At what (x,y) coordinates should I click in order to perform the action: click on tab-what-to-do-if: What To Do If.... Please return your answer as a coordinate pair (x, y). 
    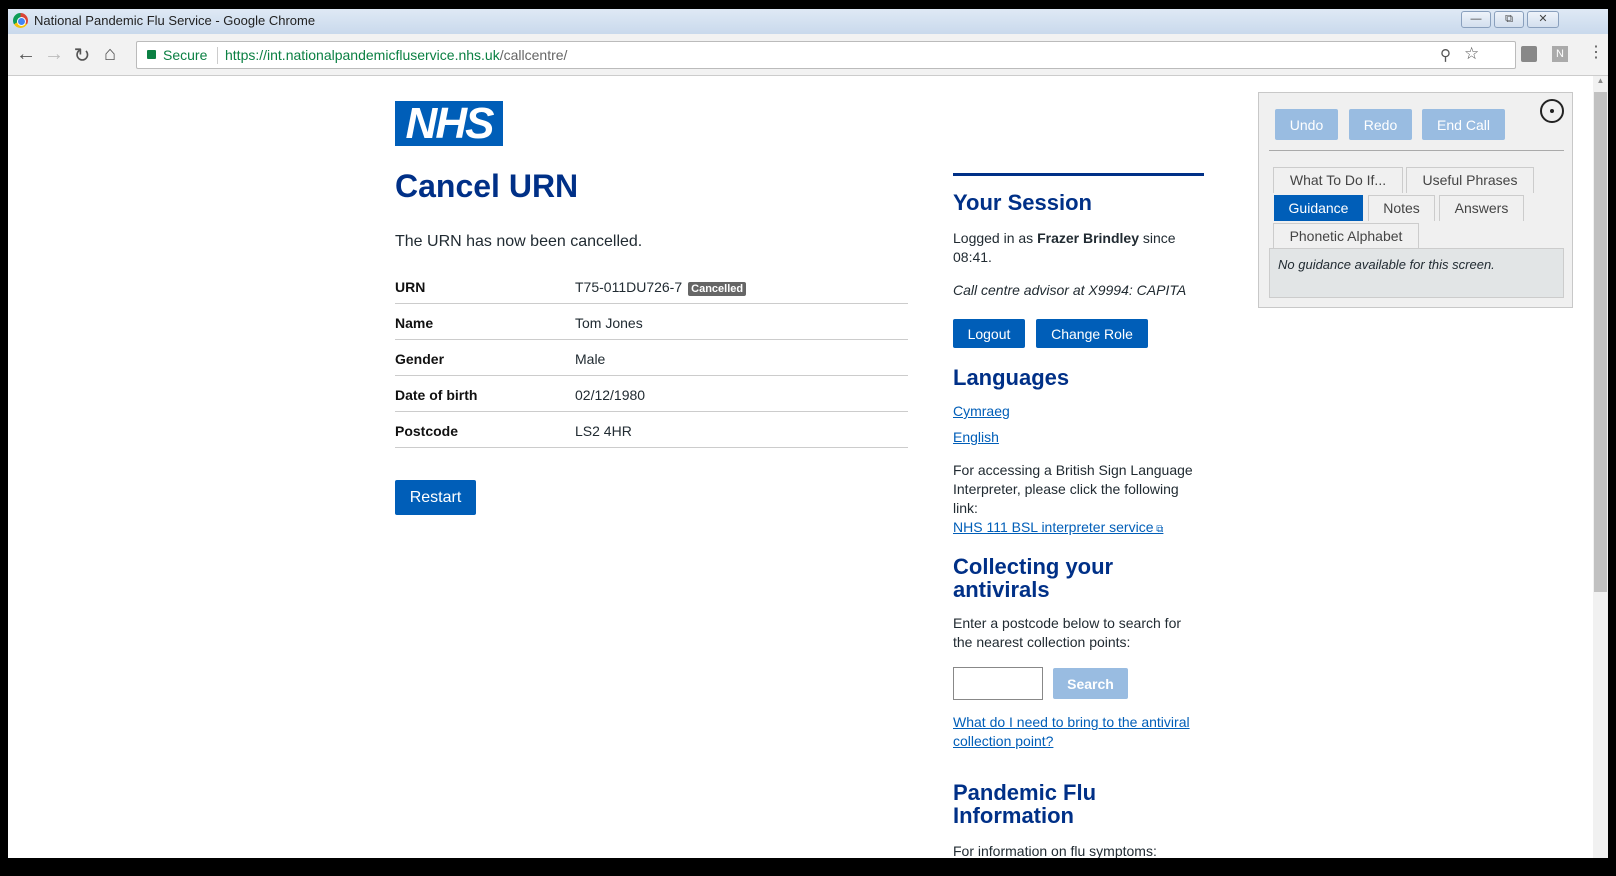
    Looking at the image, I should click on (1338, 180).